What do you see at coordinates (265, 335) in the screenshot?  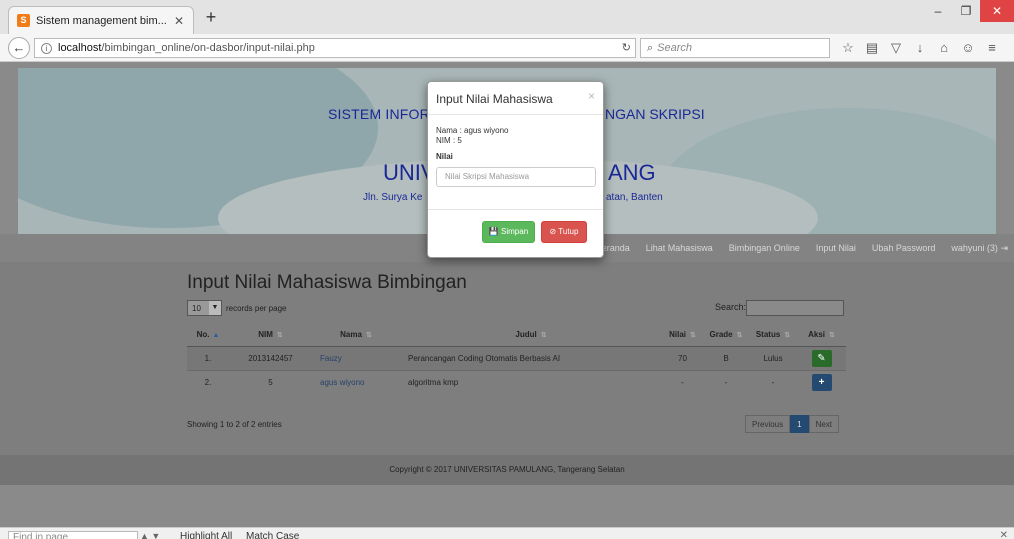 I see `col-label: NIM` at bounding box center [265, 335].